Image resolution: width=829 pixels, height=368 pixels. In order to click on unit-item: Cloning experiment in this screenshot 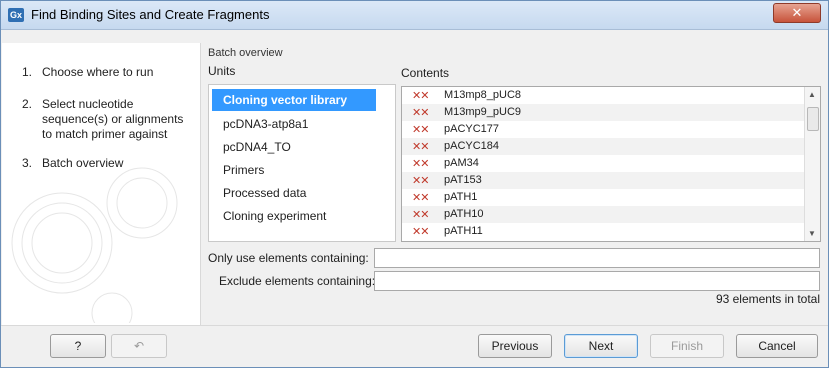, I will do `click(274, 216)`.